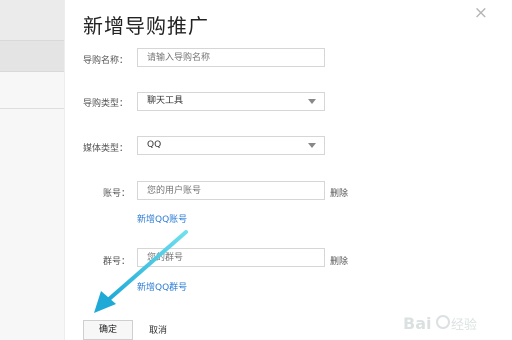  I want to click on group-delete-link: 删除, so click(339, 260).